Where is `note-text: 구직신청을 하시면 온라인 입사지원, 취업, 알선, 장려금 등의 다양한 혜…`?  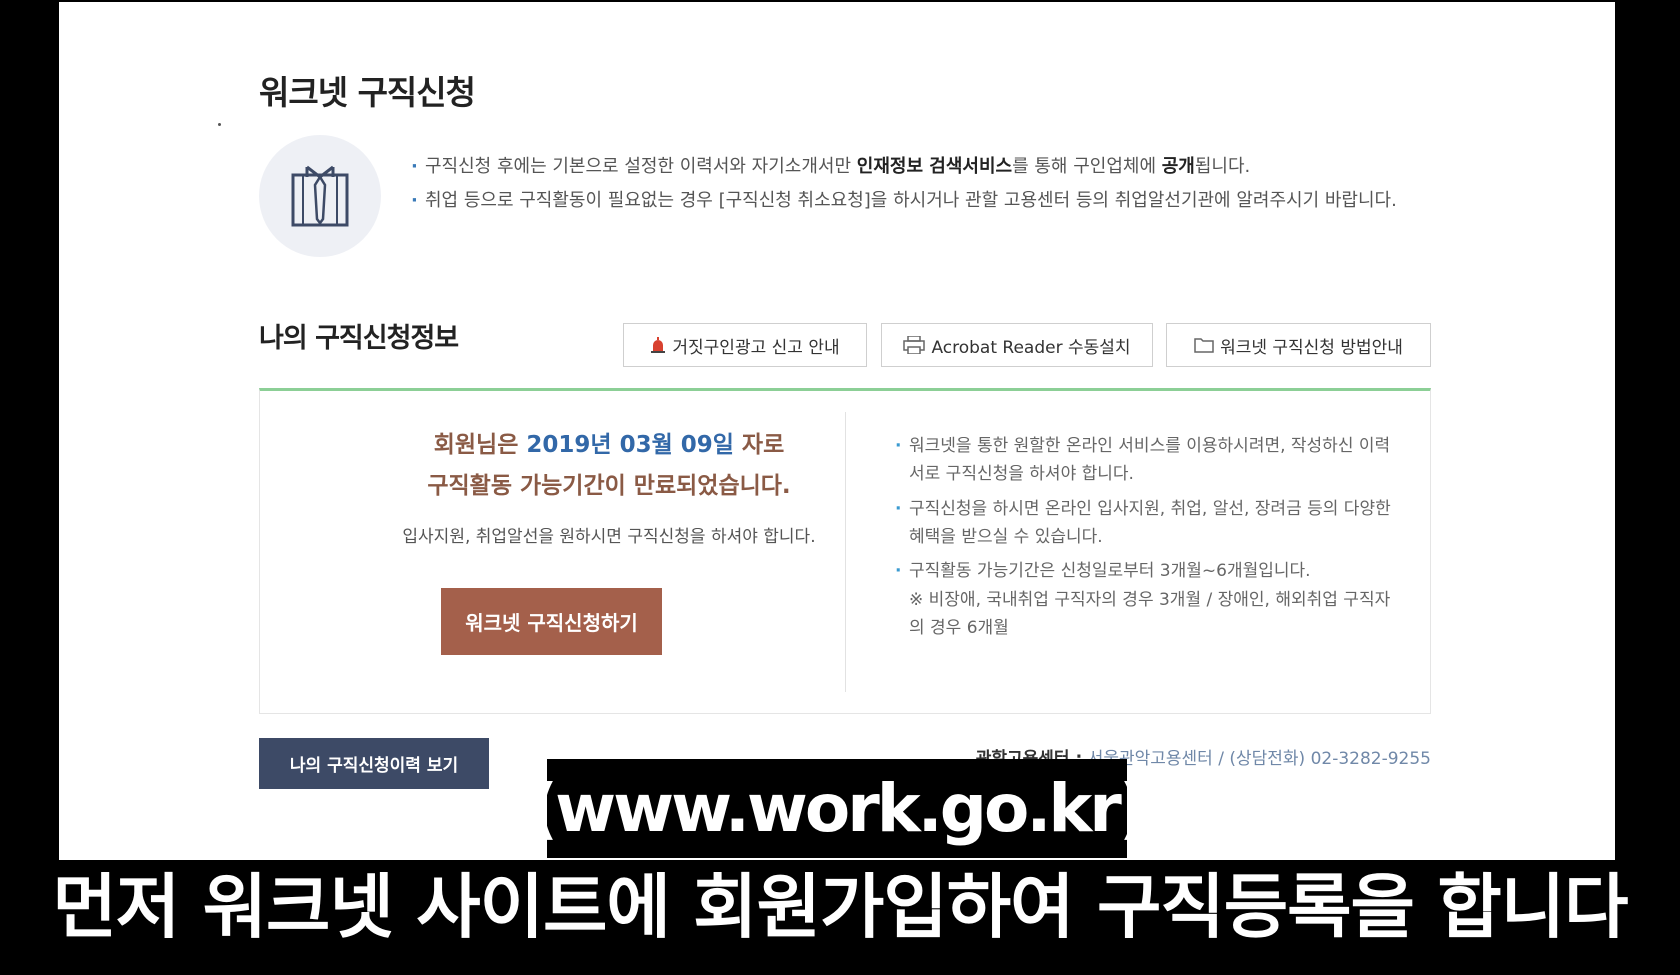 note-text: 구직신청을 하시면 온라인 입사지원, 취업, 알선, 장려금 등의 다양한 혜… is located at coordinates (1150, 523).